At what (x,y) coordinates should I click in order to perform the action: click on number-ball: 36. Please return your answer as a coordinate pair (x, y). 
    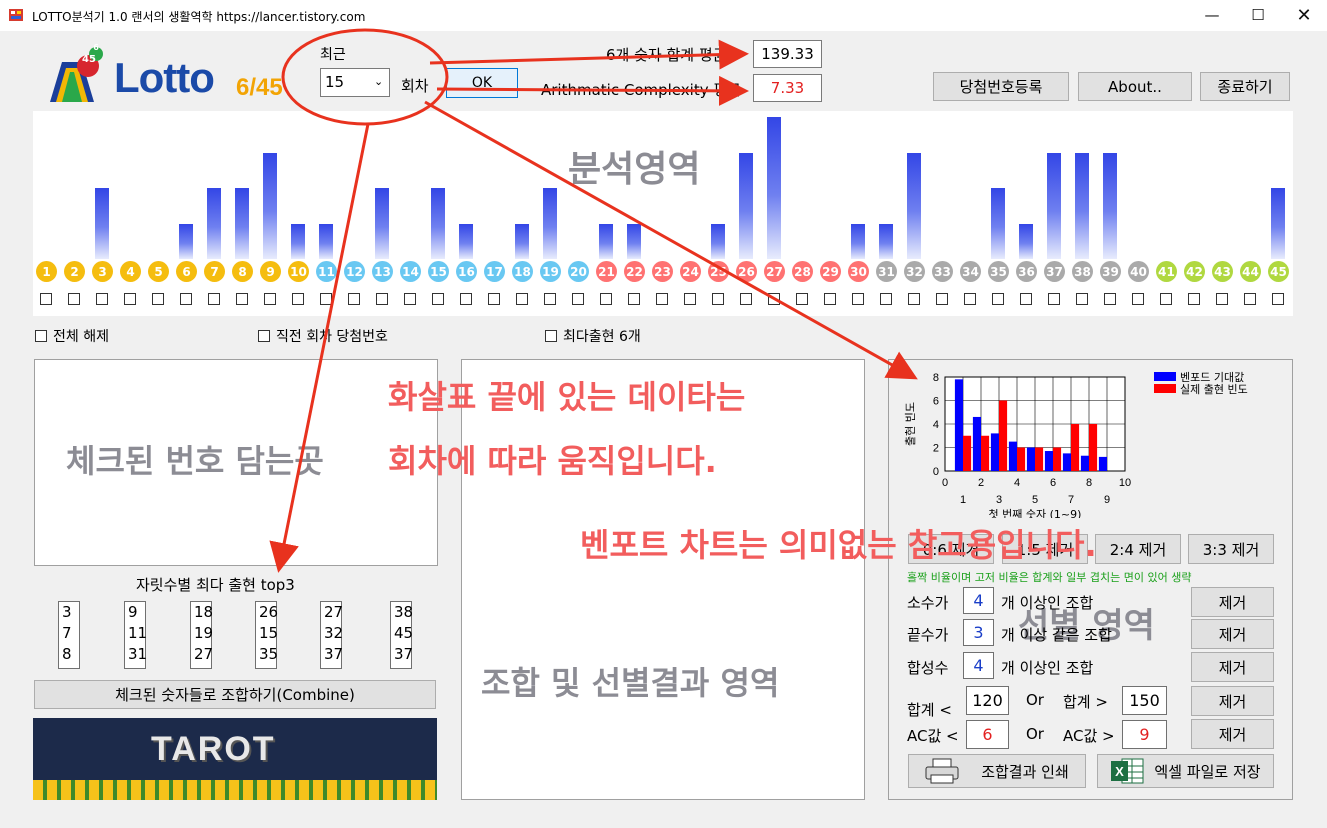
    Looking at the image, I should click on (1026, 271).